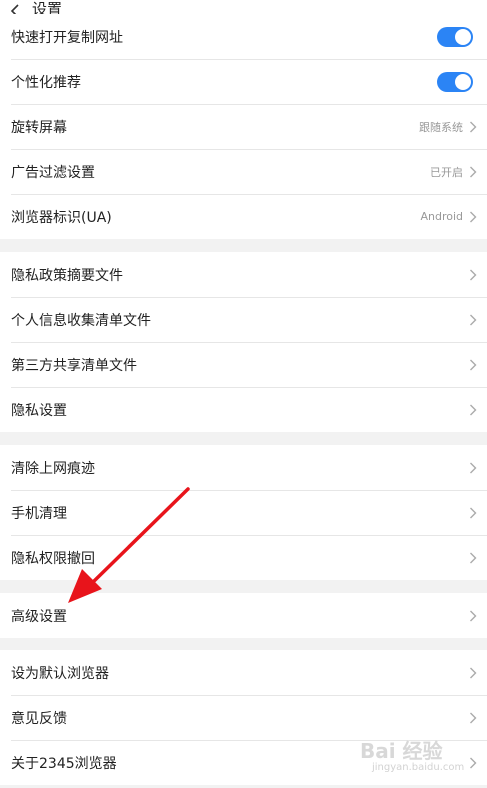  Describe the element at coordinates (243, 274) in the screenshot. I see `setting-privacy-policy-summary: 隐私政策摘要文件` at that location.